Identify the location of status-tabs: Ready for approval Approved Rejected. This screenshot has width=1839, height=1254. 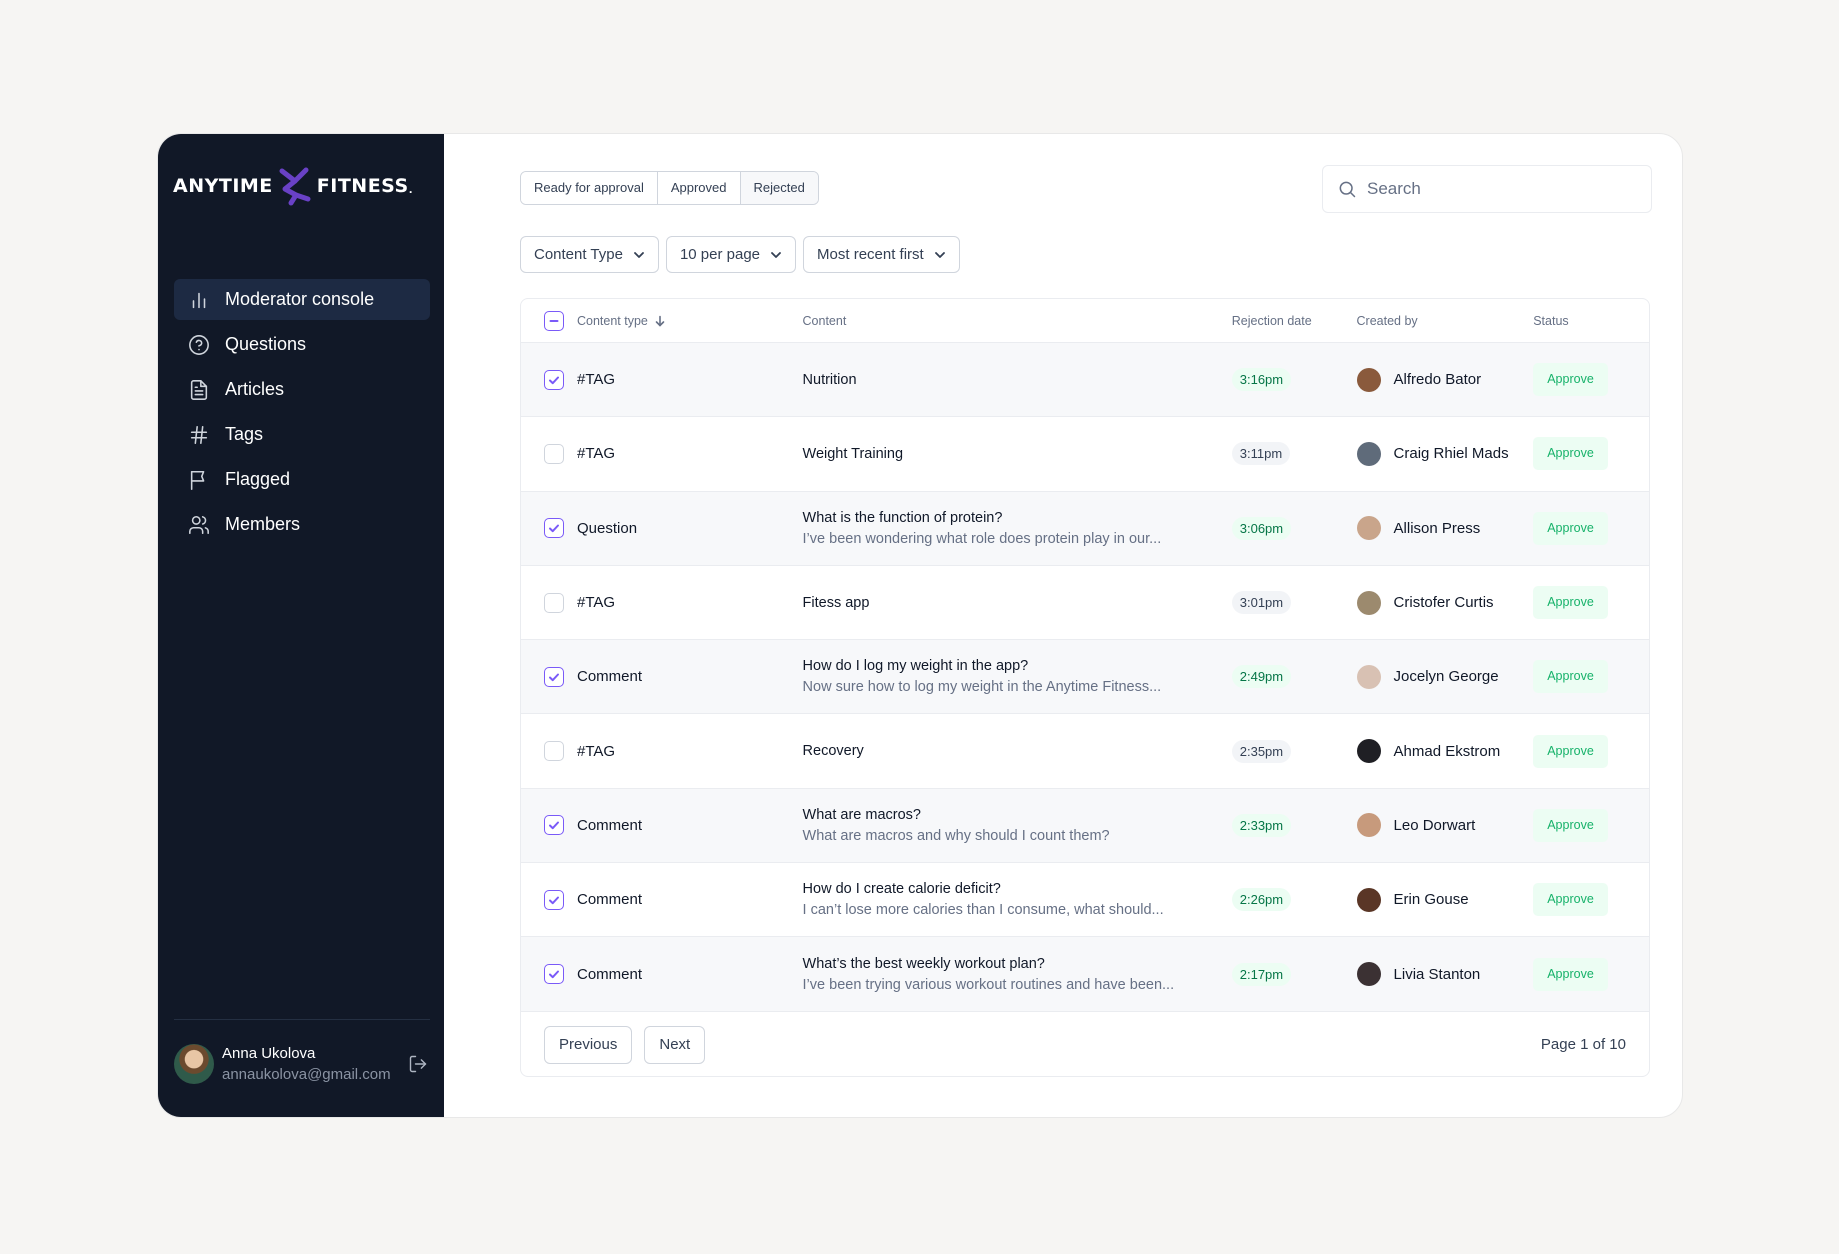
(669, 188).